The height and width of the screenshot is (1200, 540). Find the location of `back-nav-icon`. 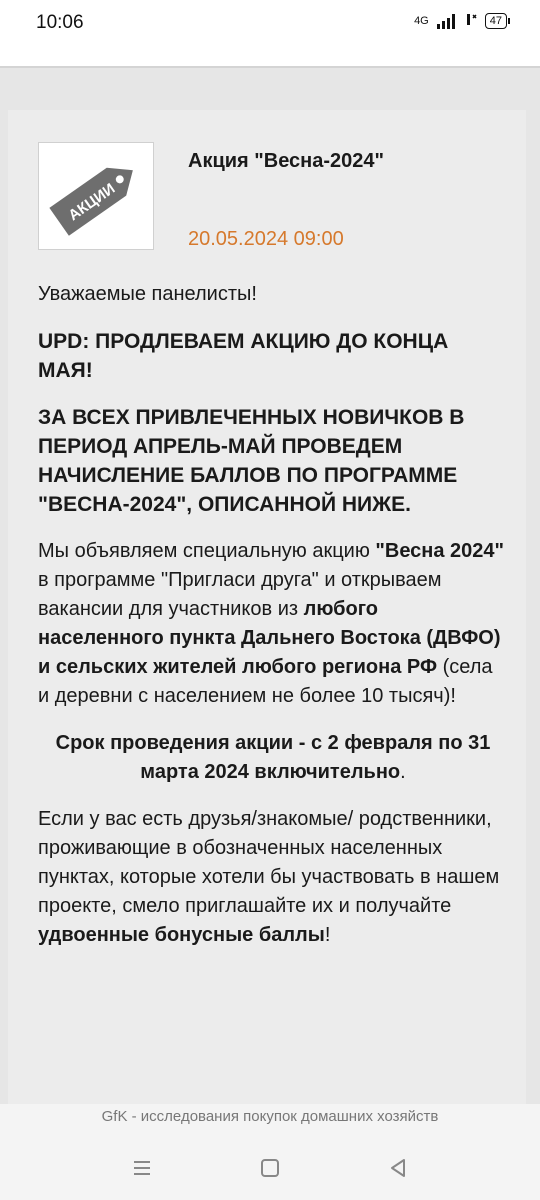

back-nav-icon is located at coordinates (398, 1168).